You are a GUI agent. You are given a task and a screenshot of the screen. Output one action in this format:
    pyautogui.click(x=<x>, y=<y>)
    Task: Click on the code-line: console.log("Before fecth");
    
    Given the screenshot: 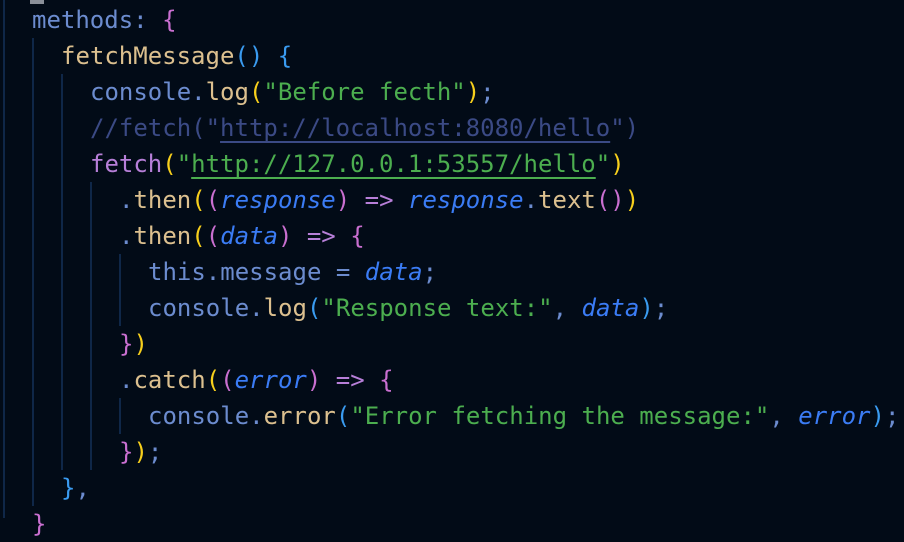 What is the action you would take?
    pyautogui.click(x=292, y=92)
    